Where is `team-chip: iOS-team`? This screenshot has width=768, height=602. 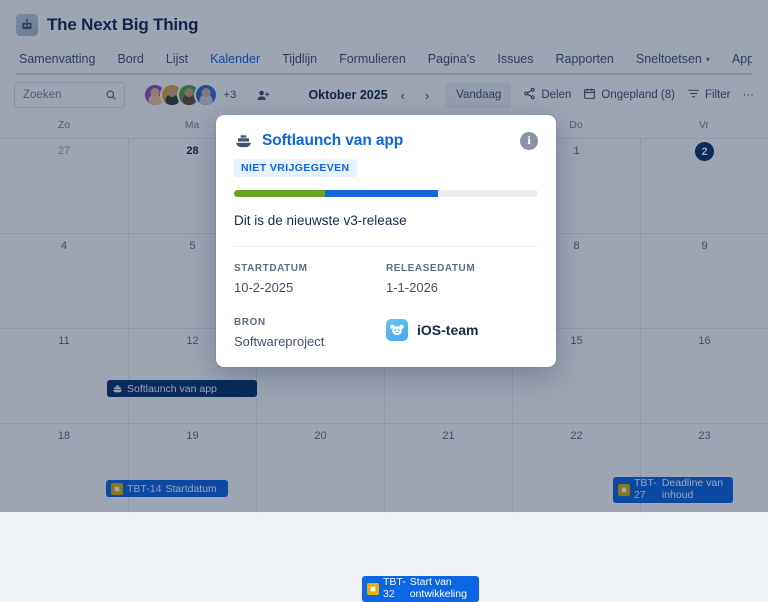 team-chip: iOS-team is located at coordinates (462, 329).